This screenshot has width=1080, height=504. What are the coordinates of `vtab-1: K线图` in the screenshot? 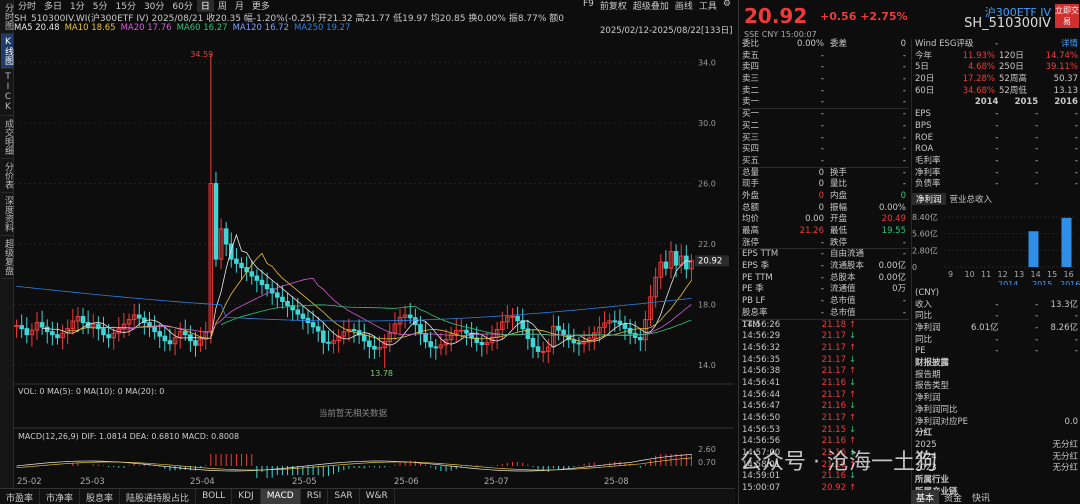 It's located at (7, 51).